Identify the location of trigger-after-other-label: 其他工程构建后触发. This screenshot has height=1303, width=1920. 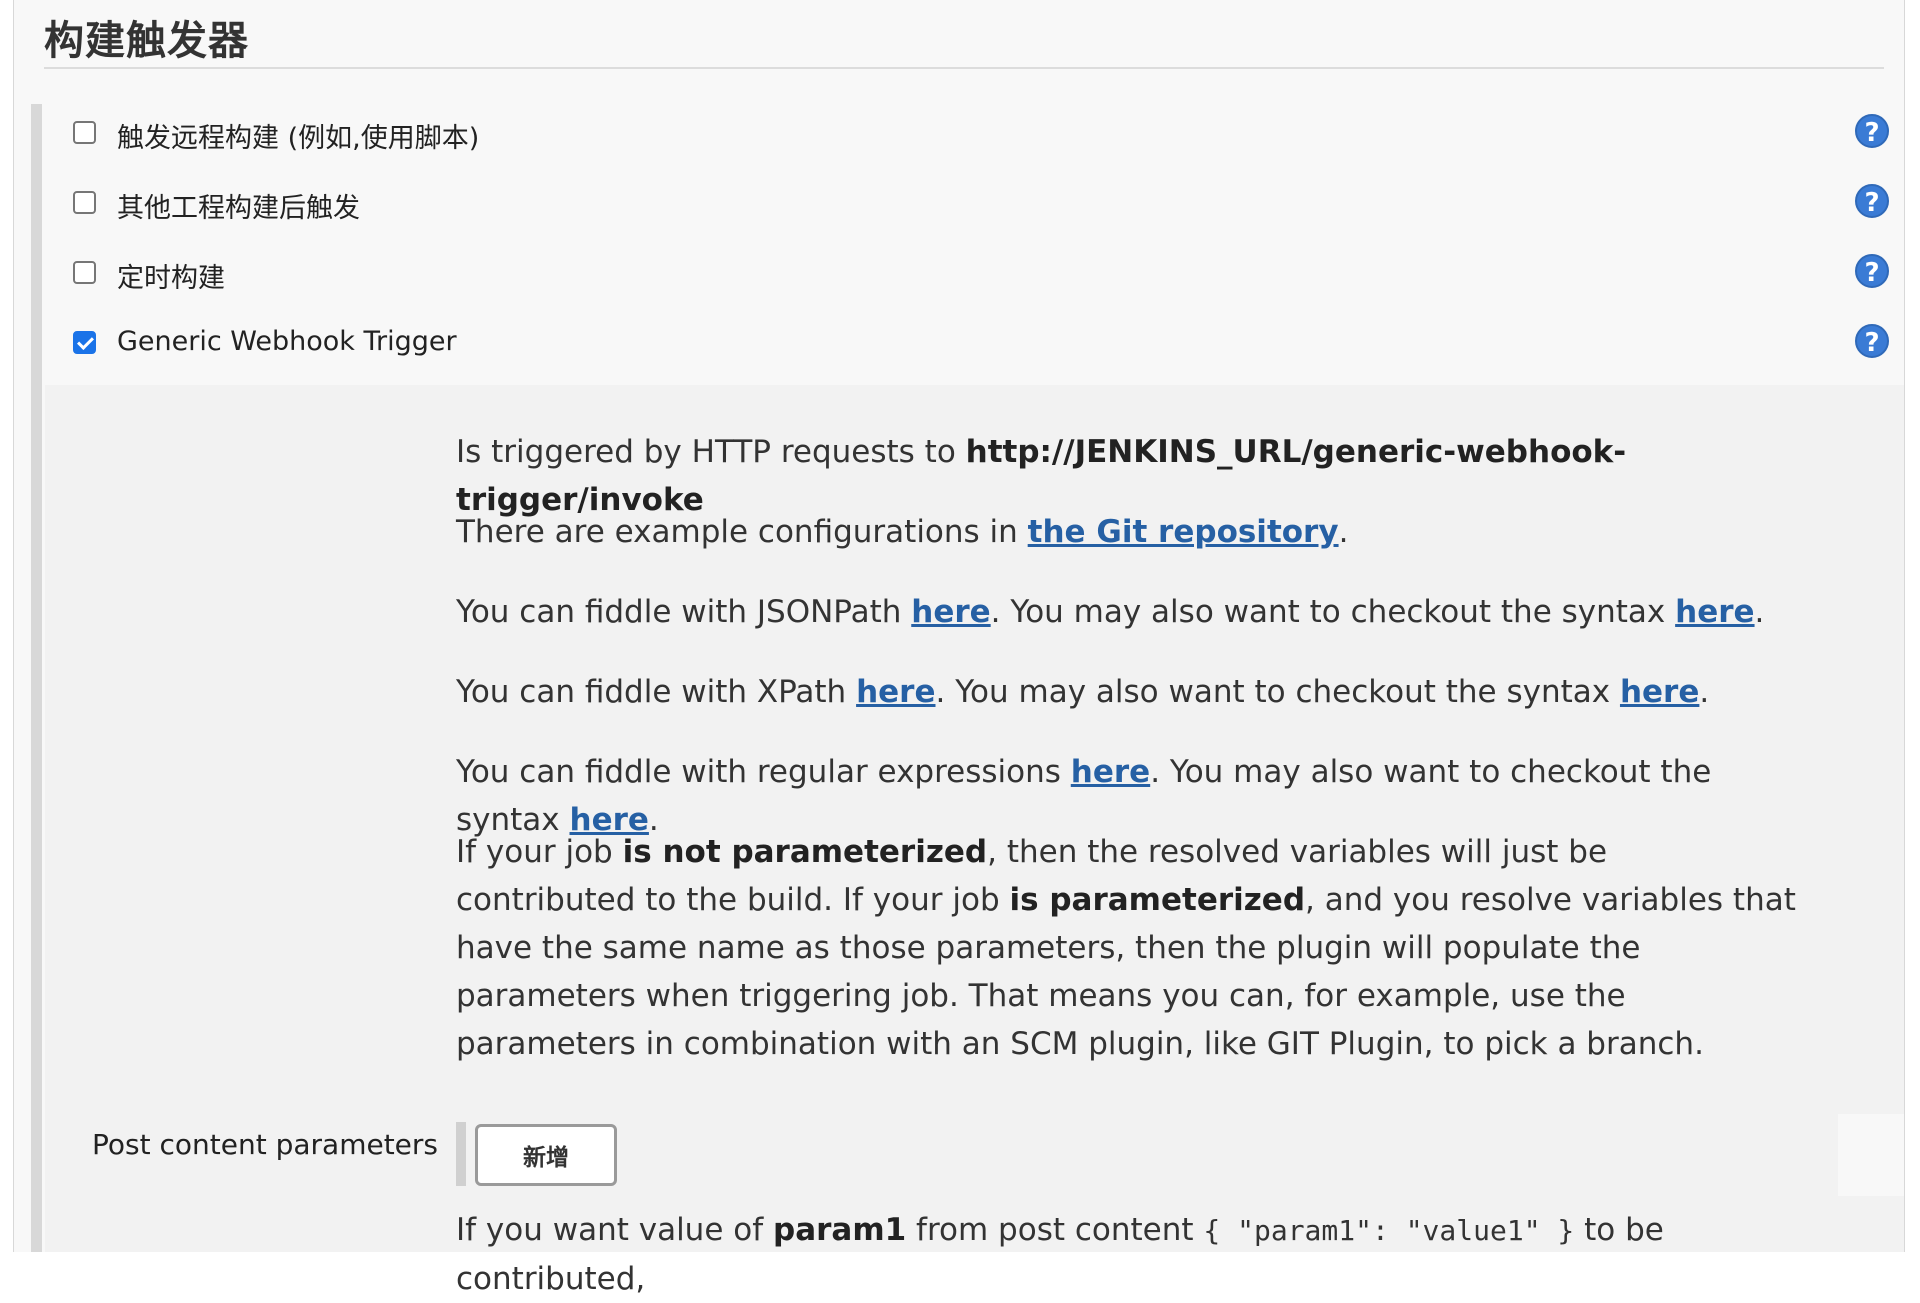
(238, 205).